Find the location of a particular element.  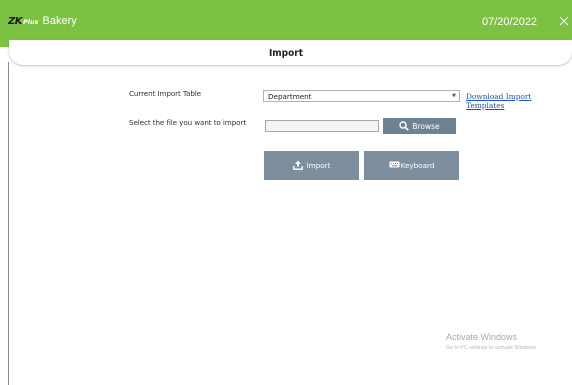

file-path-input is located at coordinates (322, 126).